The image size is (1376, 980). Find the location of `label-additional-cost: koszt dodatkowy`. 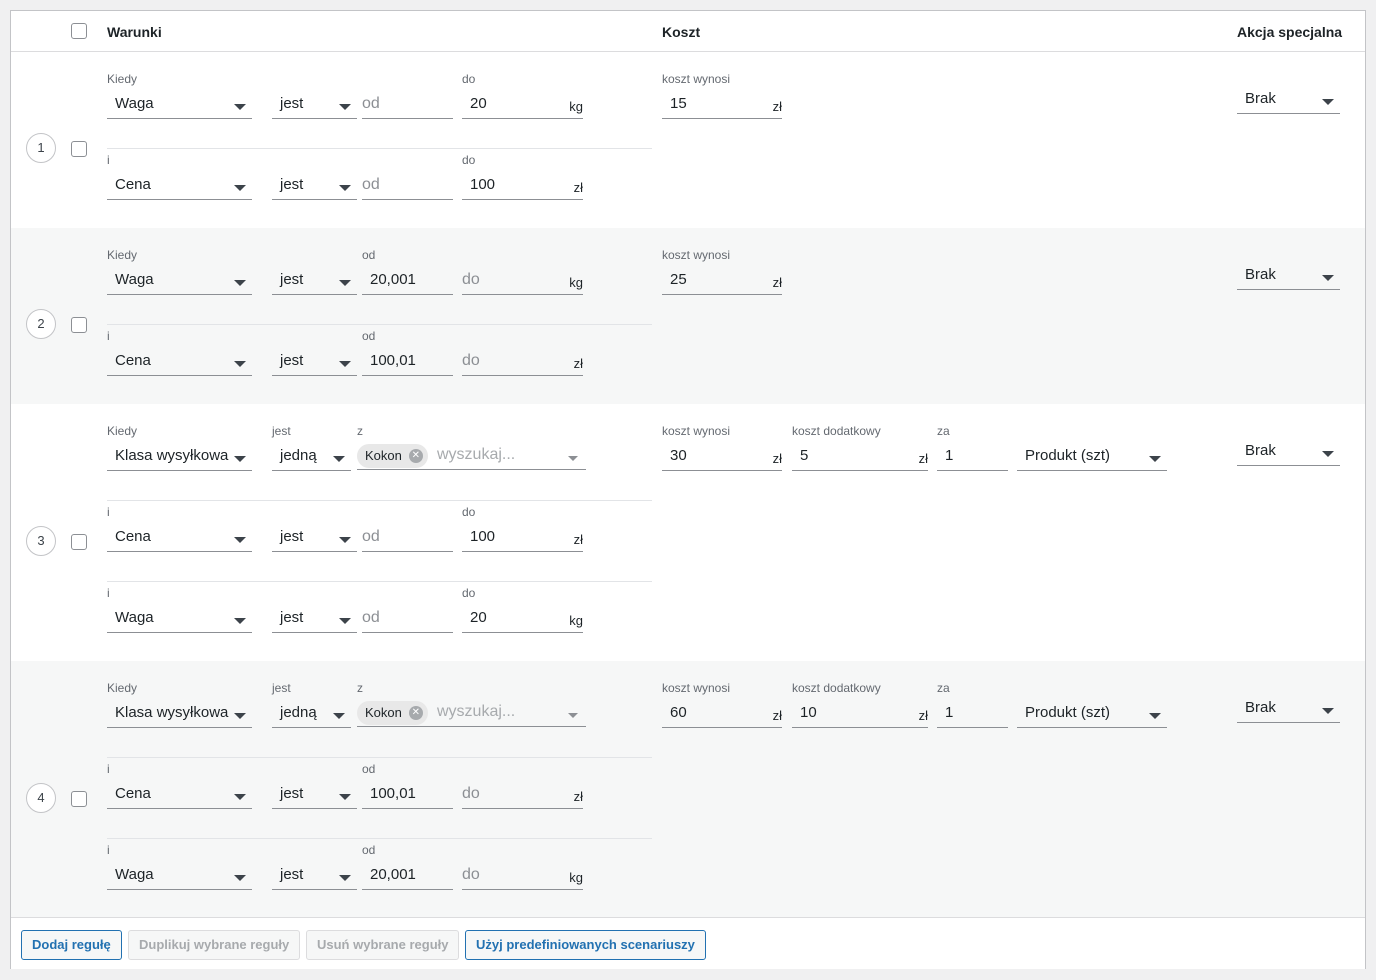

label-additional-cost: koszt dodatkowy is located at coordinates (836, 688).